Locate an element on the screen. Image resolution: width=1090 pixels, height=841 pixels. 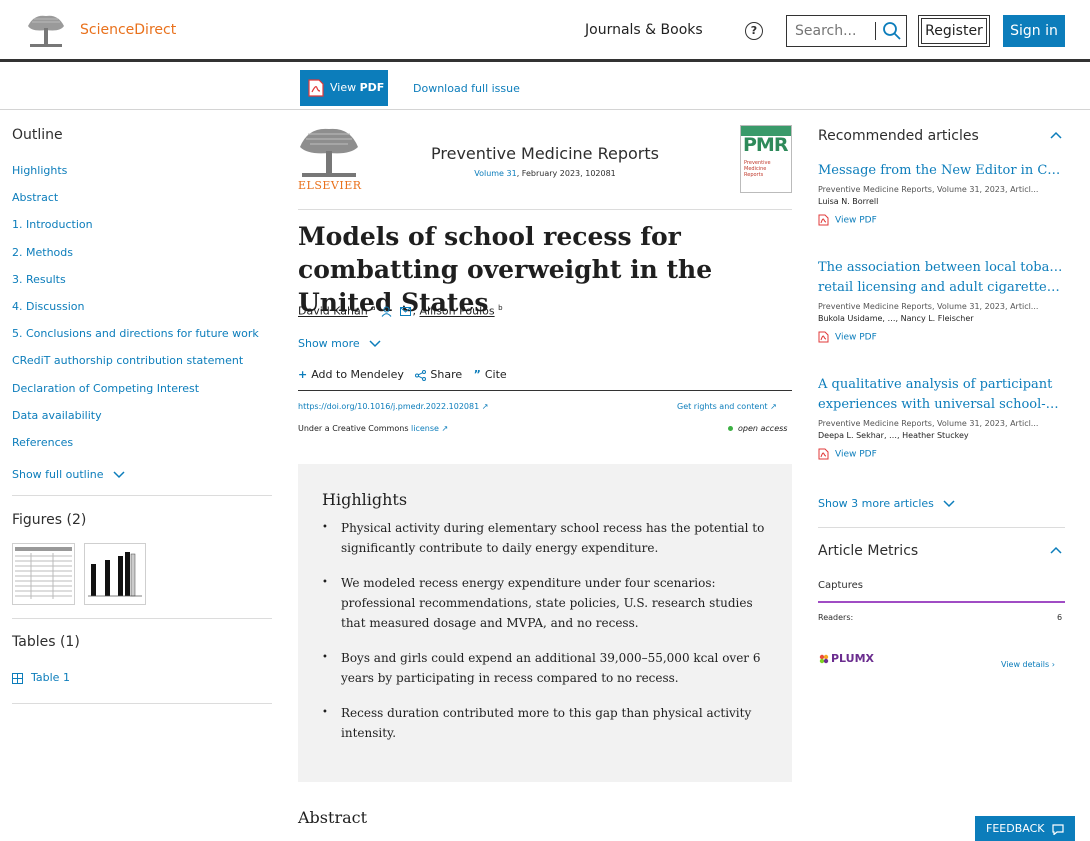
add-to-mendeley-button: + Add to Mendeley is located at coordinates (351, 374).